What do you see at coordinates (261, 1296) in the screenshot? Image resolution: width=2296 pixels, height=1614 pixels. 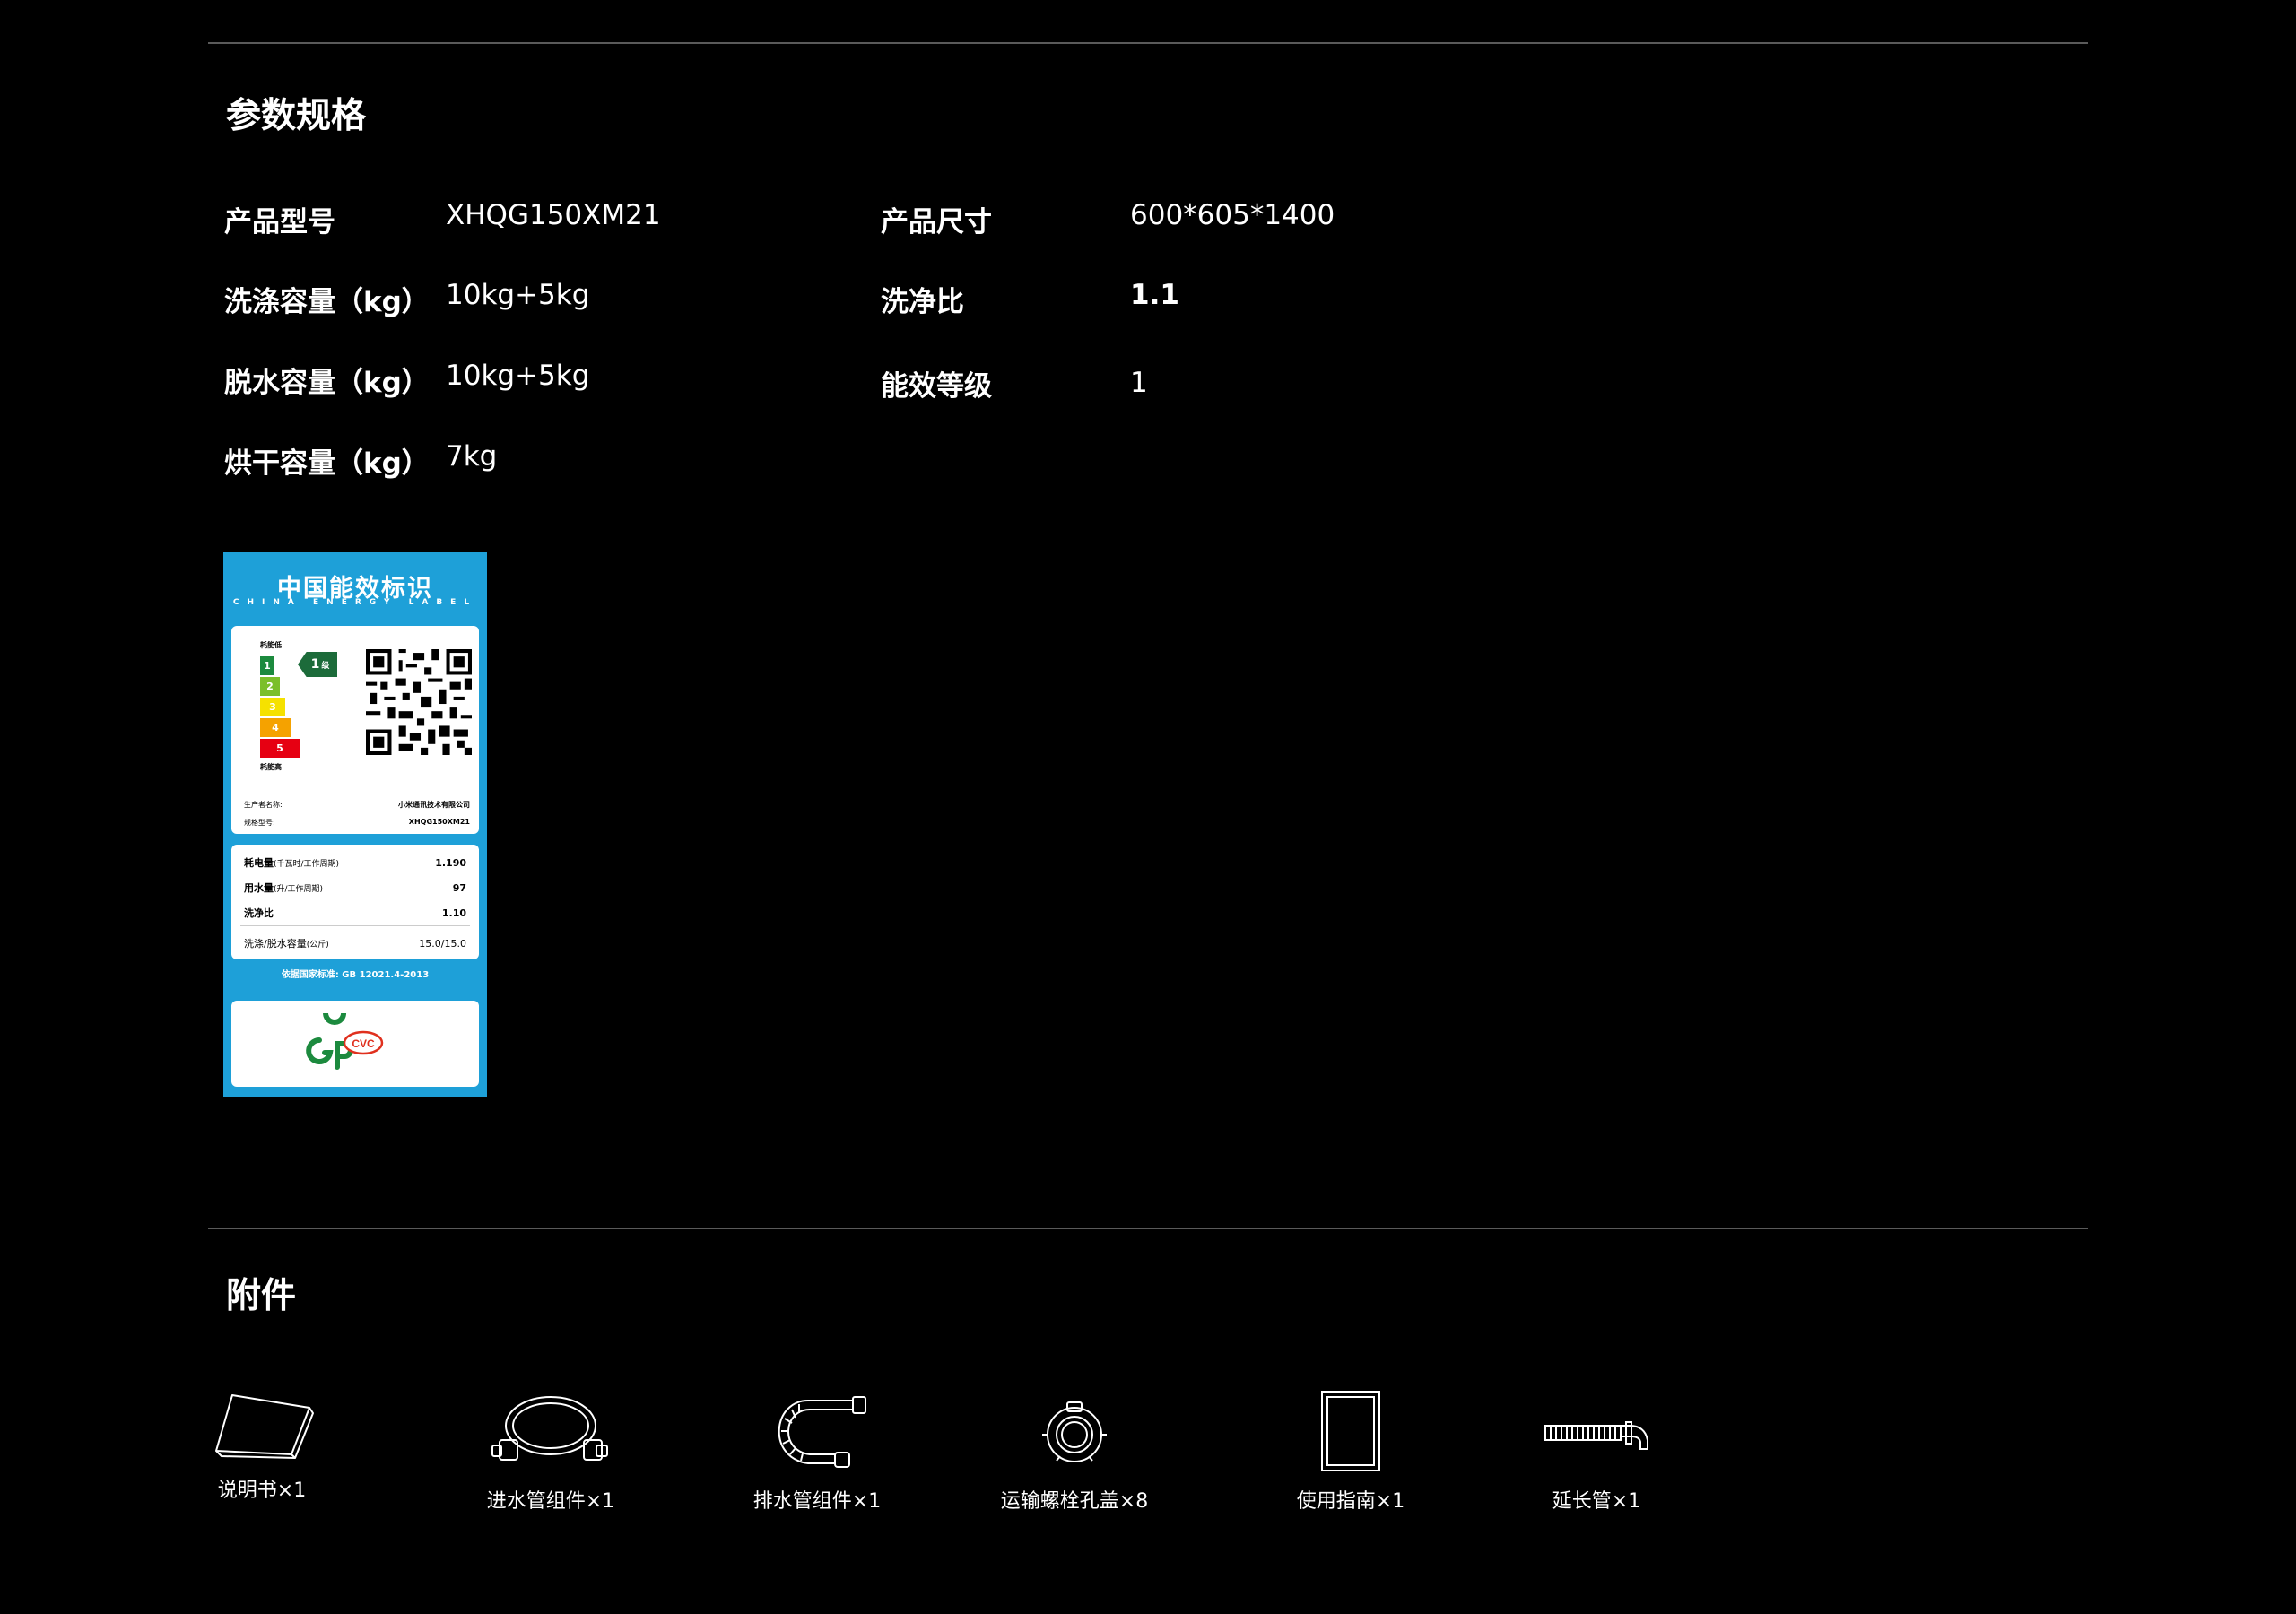 I see `accessories-title: 附件` at bounding box center [261, 1296].